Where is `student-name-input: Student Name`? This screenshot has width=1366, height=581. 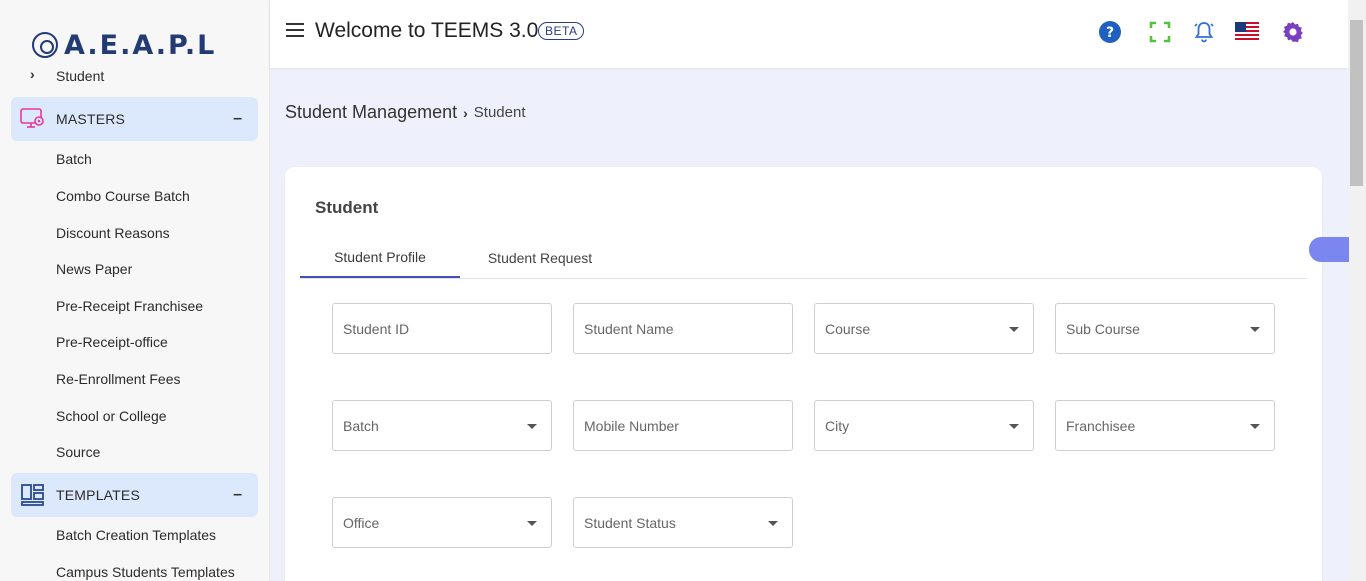
student-name-input: Student Name is located at coordinates (683, 328).